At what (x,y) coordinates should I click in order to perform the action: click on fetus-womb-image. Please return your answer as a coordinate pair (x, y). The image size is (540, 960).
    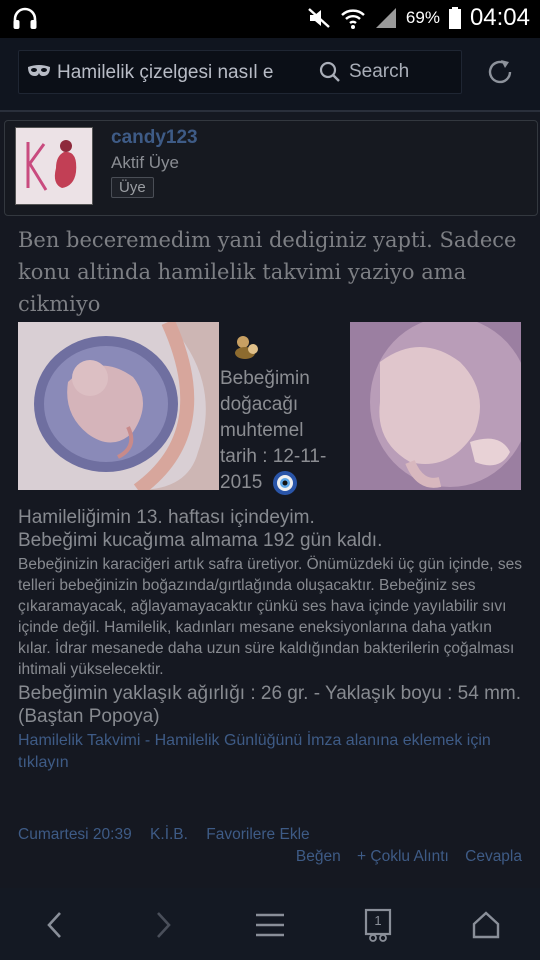
    Looking at the image, I should click on (118, 406).